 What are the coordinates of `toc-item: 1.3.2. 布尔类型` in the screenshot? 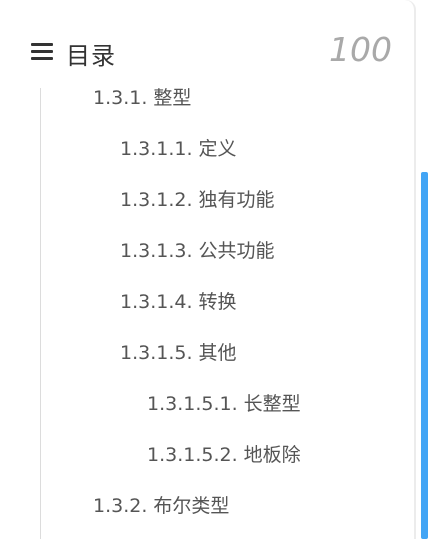 It's located at (161, 504).